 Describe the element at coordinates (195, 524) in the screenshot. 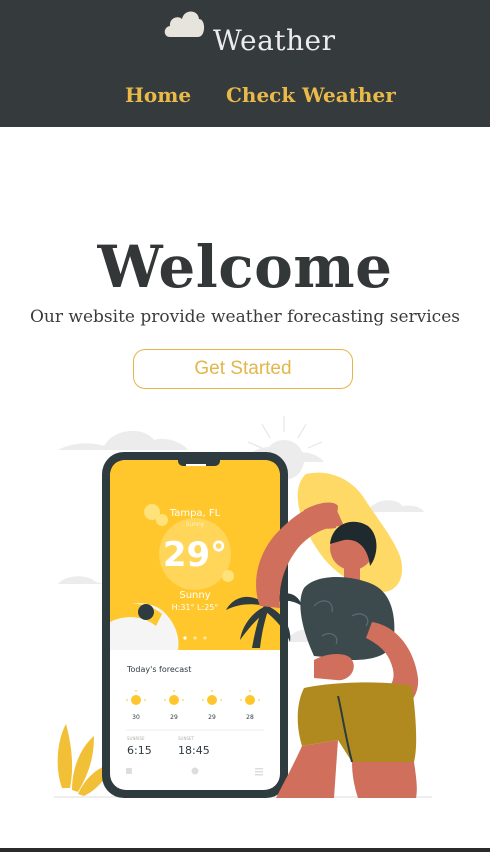

I see `phone-condition-top: Sunny` at that location.